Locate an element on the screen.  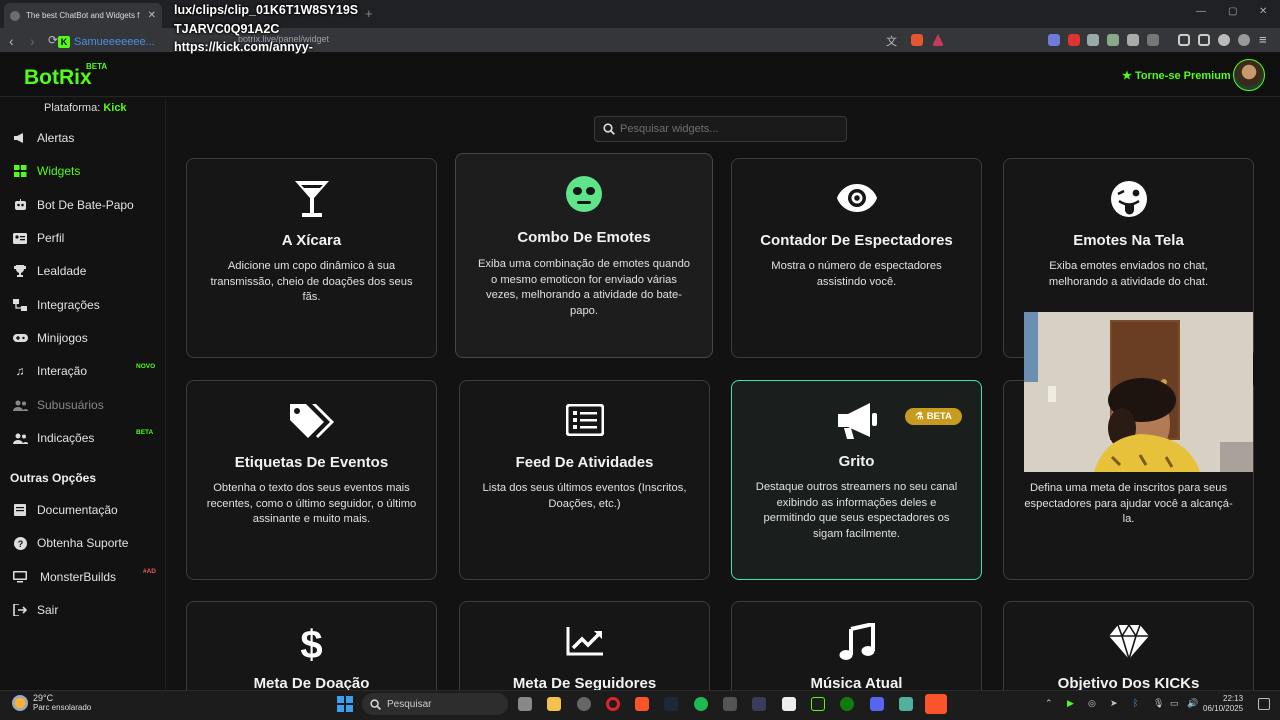
extension-4-icon is located at coordinates (1113, 40).